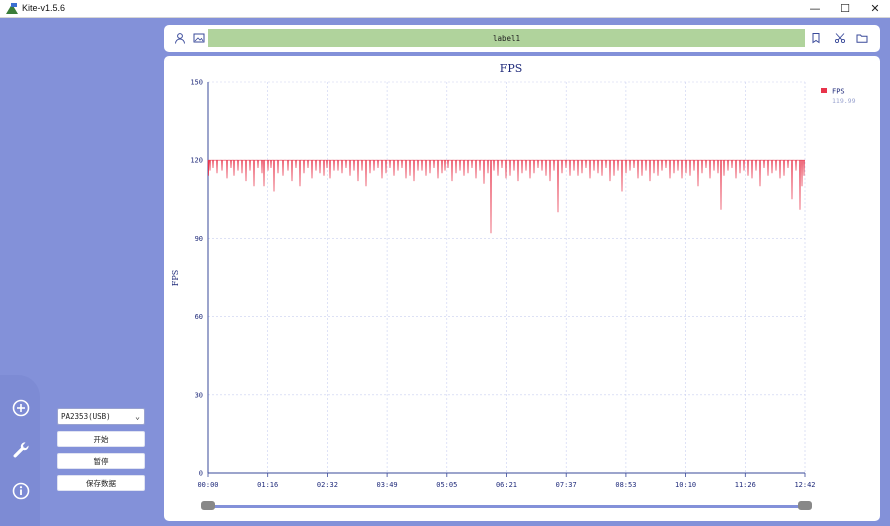 The height and width of the screenshot is (526, 890). What do you see at coordinates (21, 491) in the screenshot?
I see `info-icon` at bounding box center [21, 491].